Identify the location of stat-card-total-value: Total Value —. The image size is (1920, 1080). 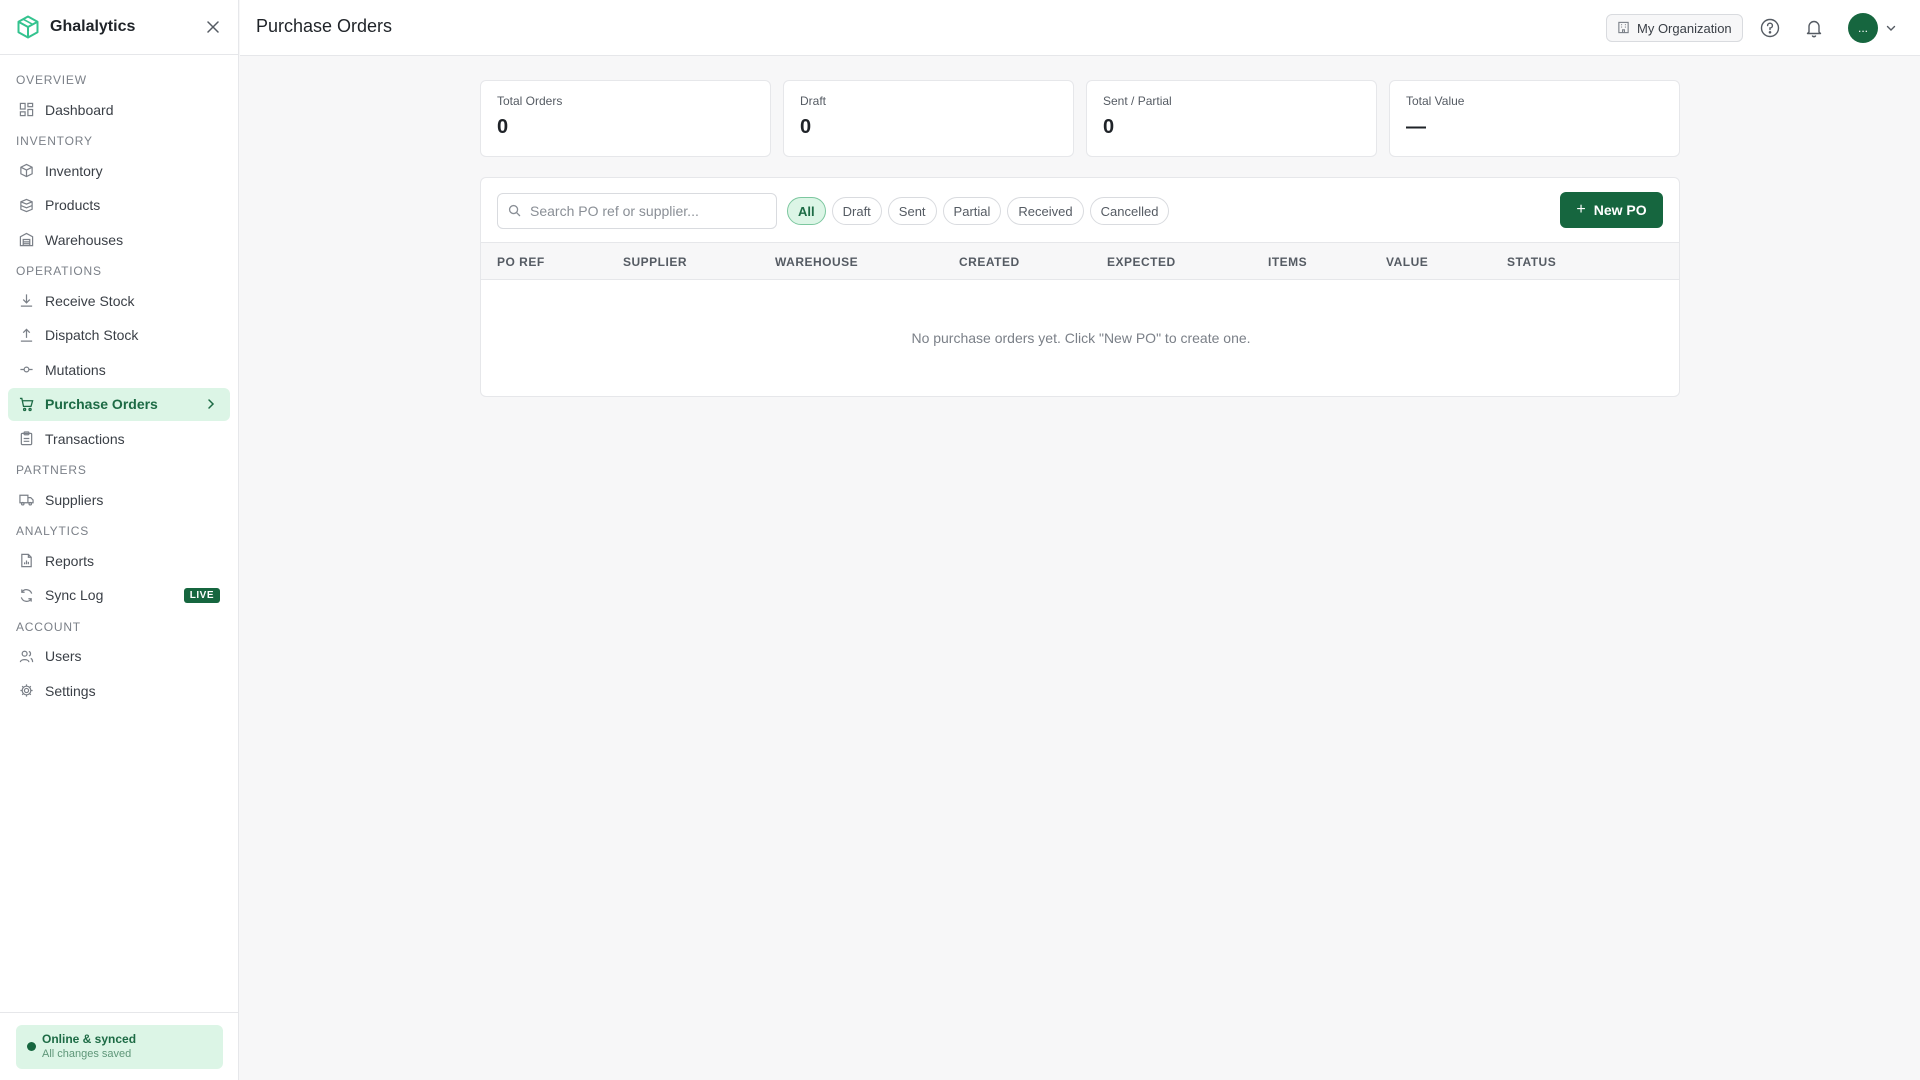
(1534, 118).